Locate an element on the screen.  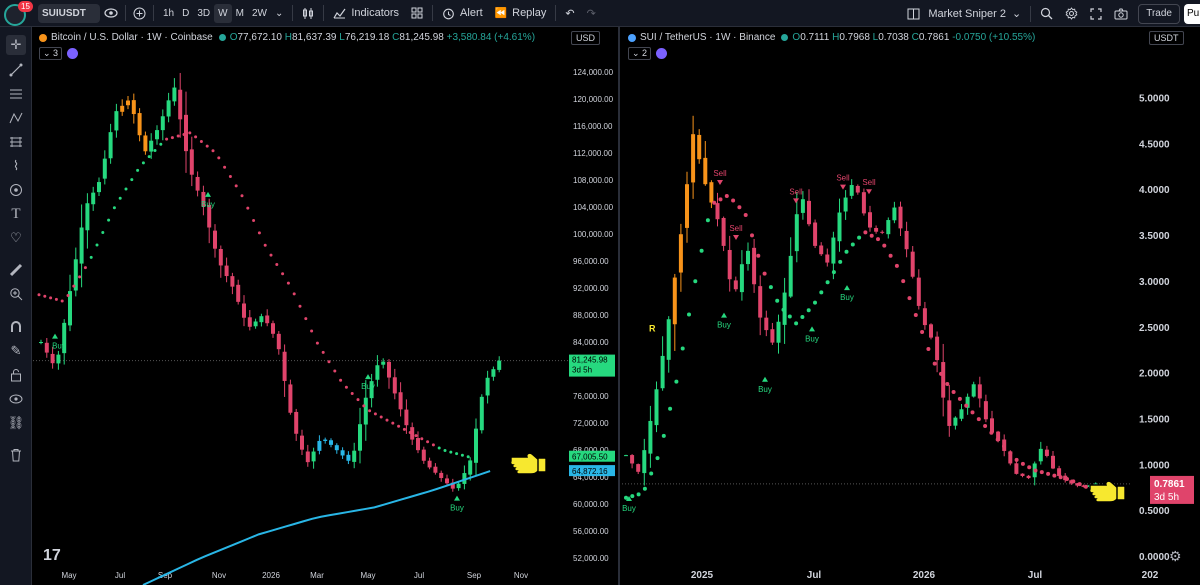
trash-icon is located at coordinates (16, 455).